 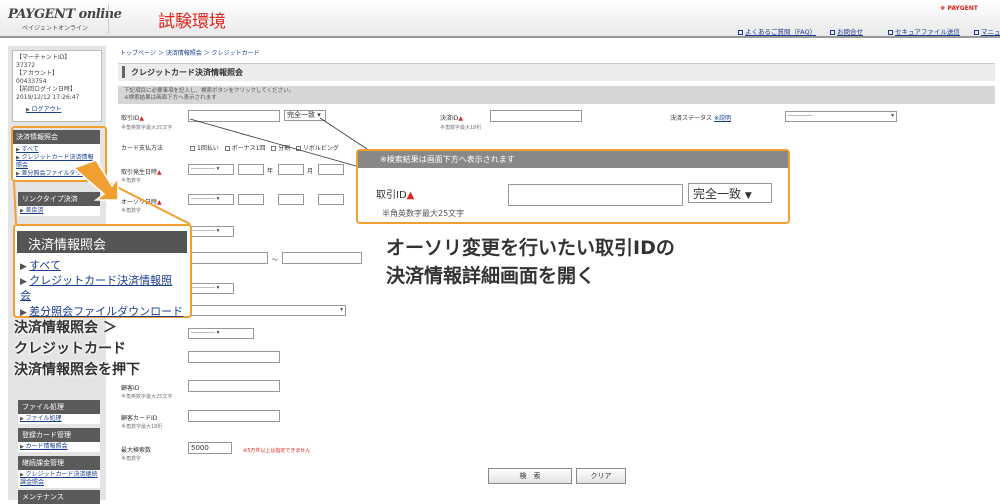 What do you see at coordinates (65, 328) in the screenshot?
I see `instruction-line: 決済情報照会 ＞` at bounding box center [65, 328].